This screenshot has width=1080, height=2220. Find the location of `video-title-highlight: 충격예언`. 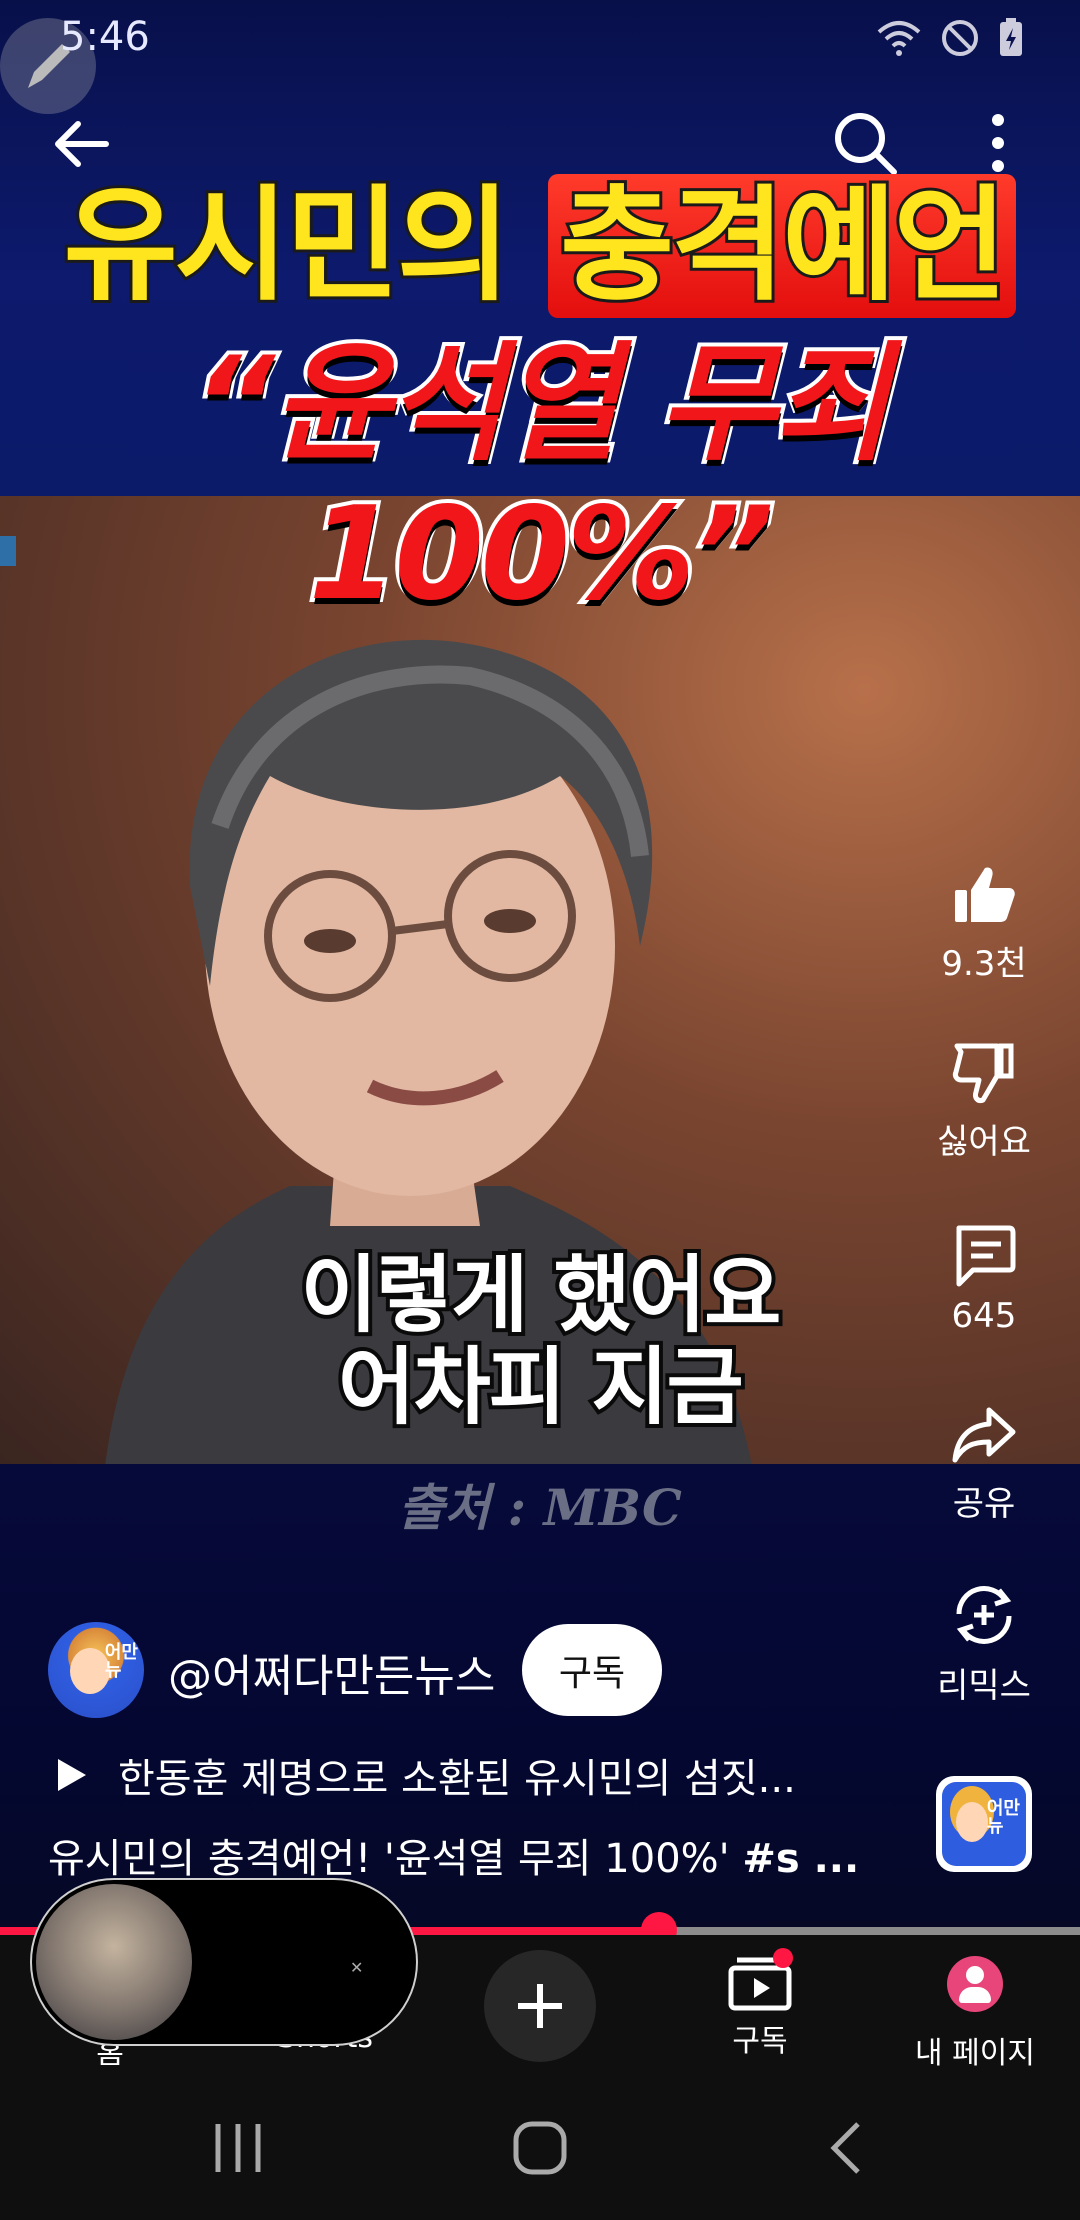

video-title-highlight: 충격예언 is located at coordinates (782, 246).